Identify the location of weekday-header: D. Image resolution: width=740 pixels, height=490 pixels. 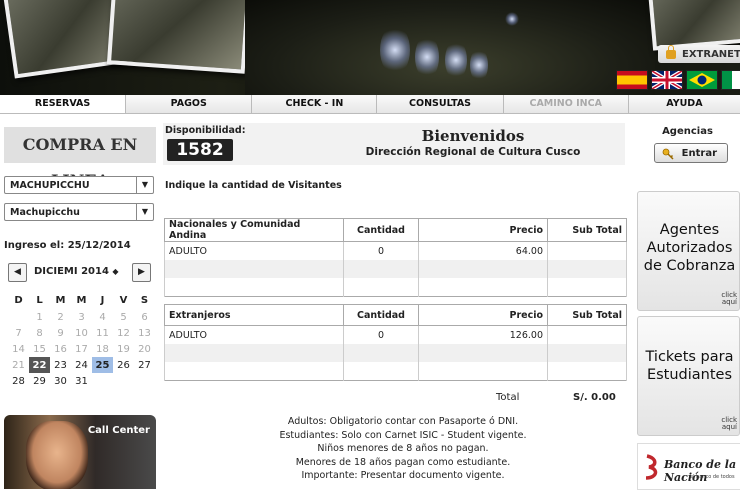
(18, 300).